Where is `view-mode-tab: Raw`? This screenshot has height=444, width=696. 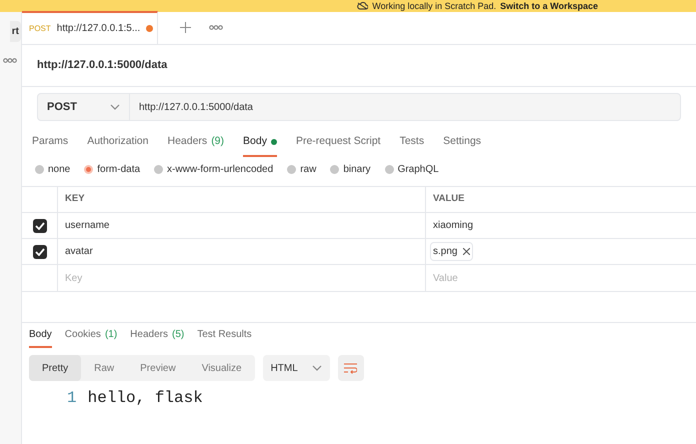 view-mode-tab: Raw is located at coordinates (104, 368).